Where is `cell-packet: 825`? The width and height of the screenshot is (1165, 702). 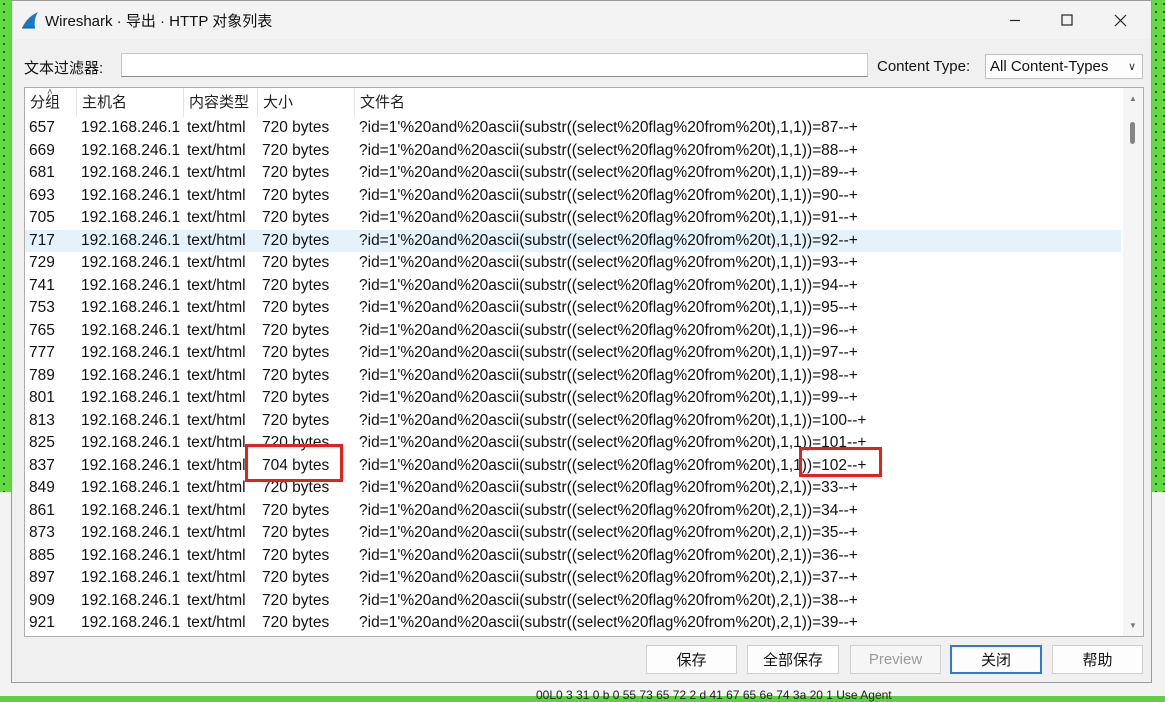 cell-packet: 825 is located at coordinates (42, 442).